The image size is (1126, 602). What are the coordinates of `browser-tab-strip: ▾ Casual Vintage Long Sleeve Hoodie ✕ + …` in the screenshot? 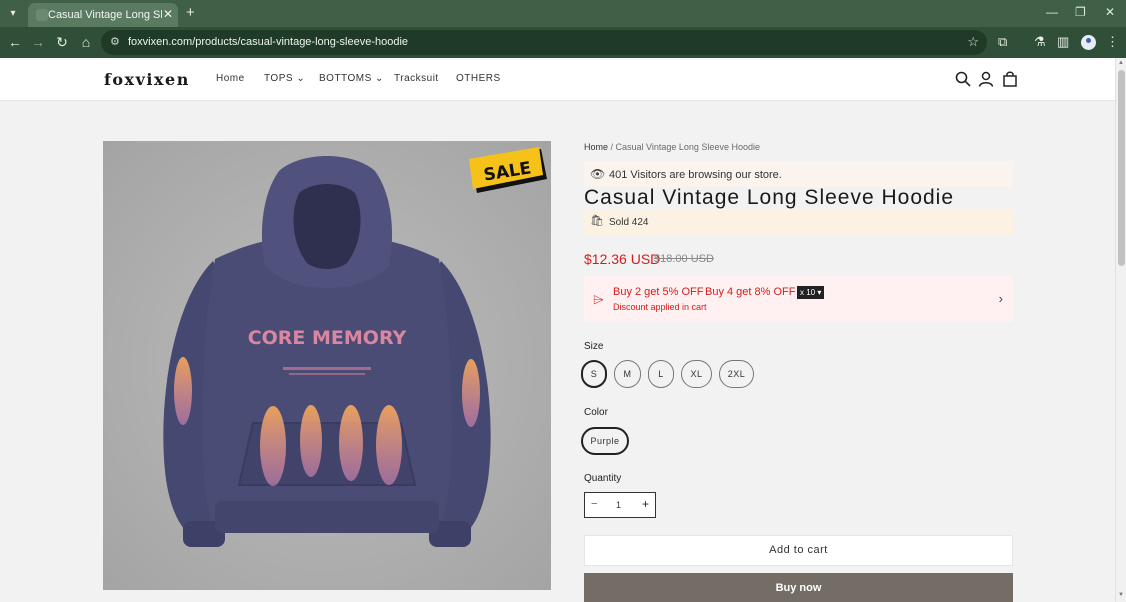 It's located at (563, 13).